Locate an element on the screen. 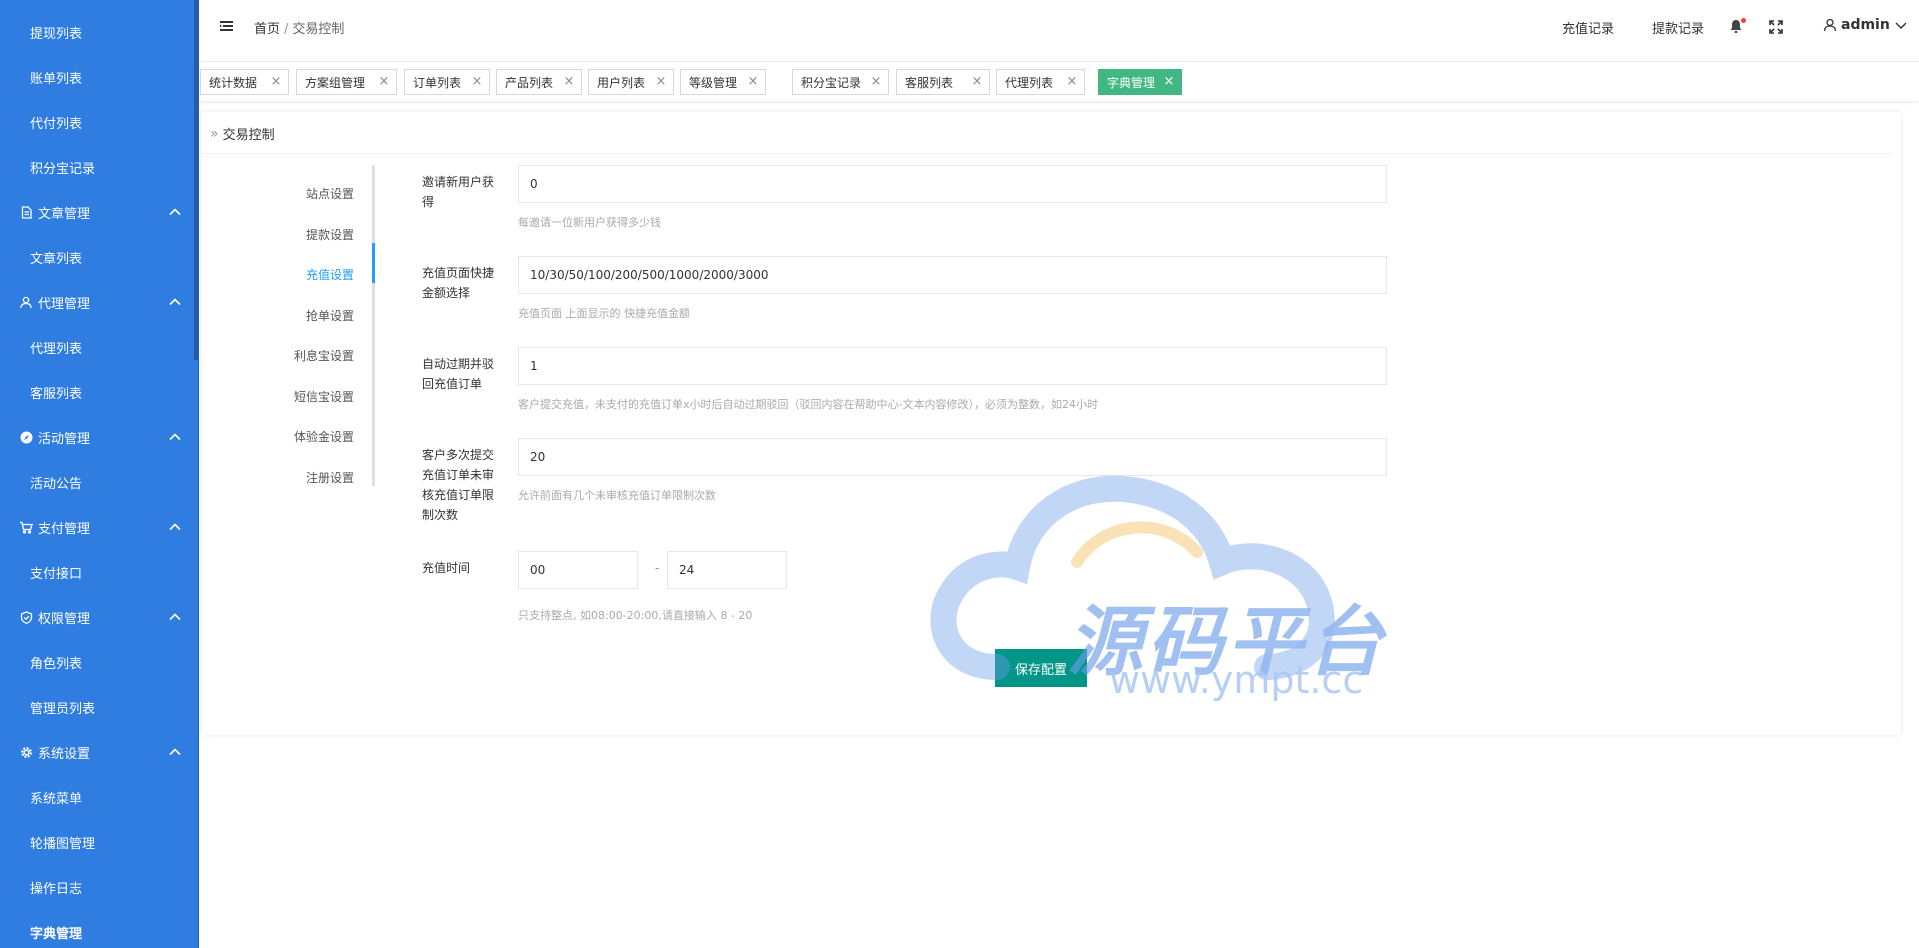 The image size is (1919, 948). invite-reward-input is located at coordinates (952, 184).